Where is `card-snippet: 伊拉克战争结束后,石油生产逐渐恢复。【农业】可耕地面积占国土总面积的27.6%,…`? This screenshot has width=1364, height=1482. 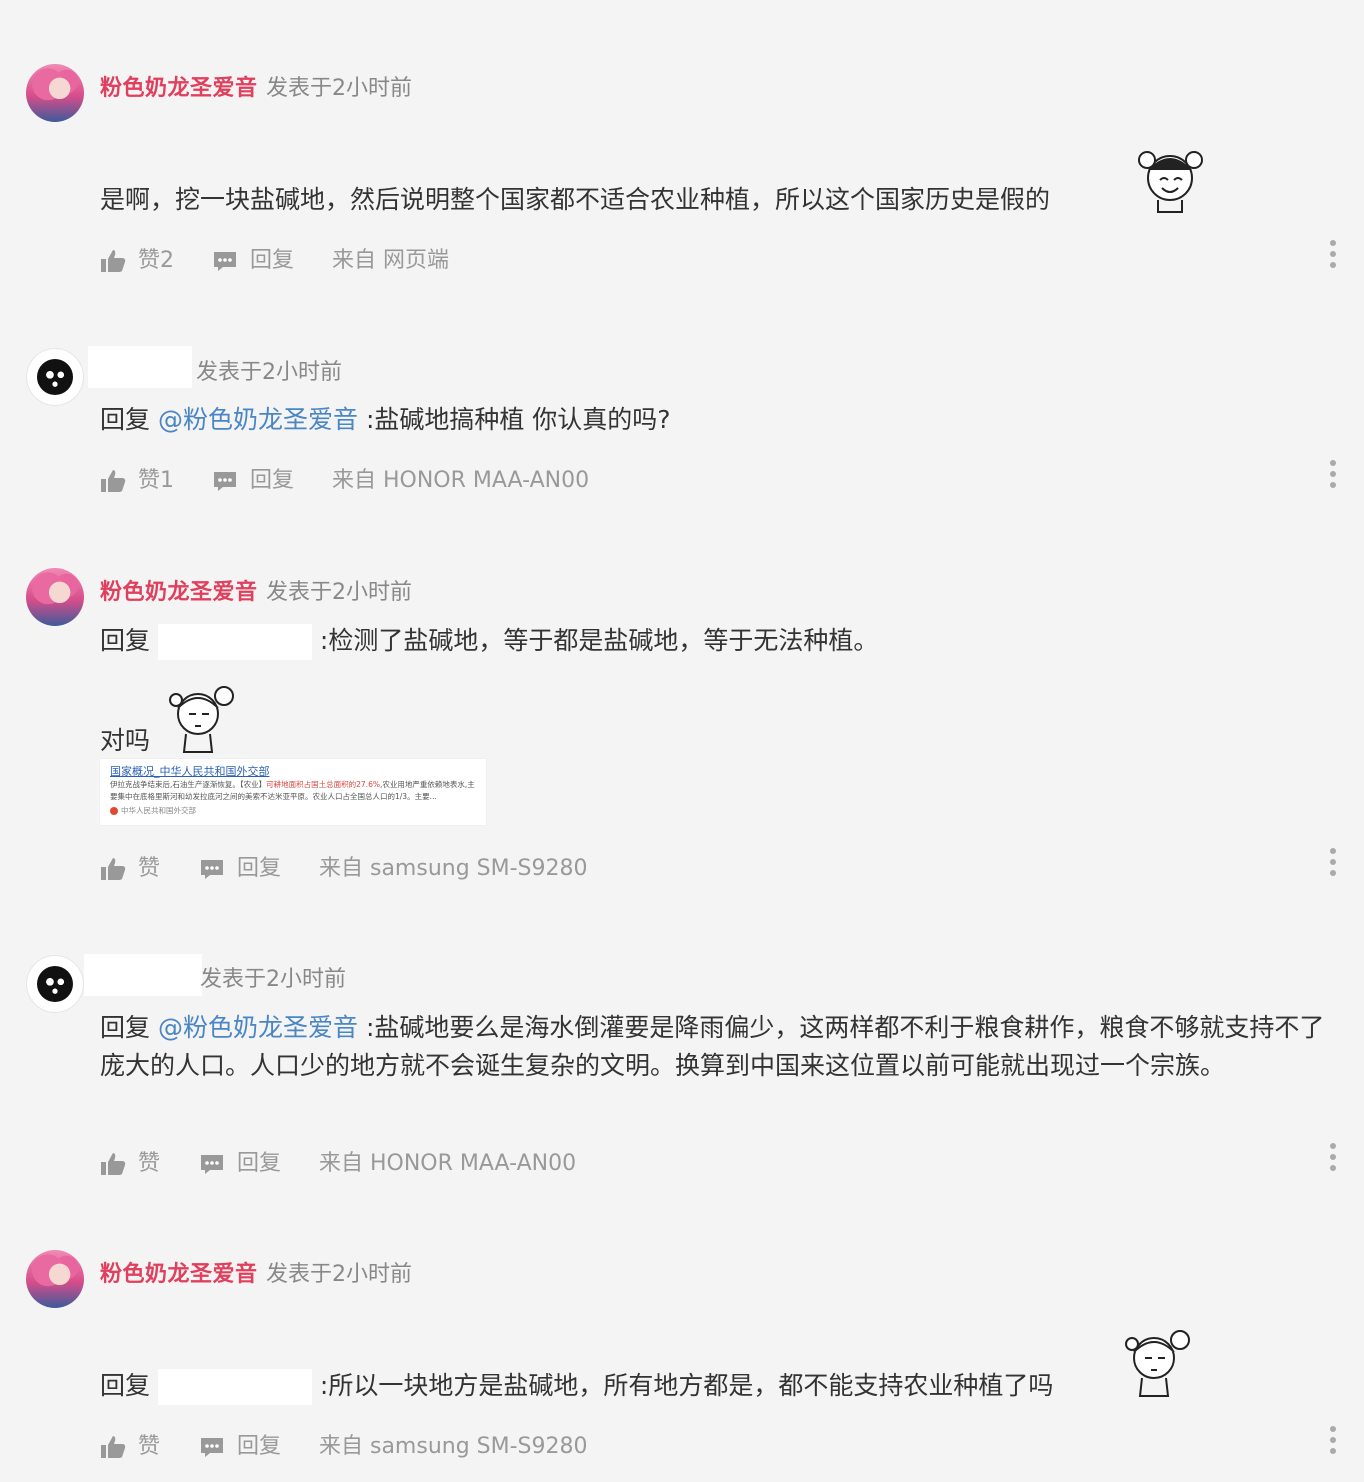
card-snippet: 伊拉克战争结束后,石油生产逐渐恢复。【农业】可耕地面积占国土总面积的27.6%,… is located at coordinates (292, 790).